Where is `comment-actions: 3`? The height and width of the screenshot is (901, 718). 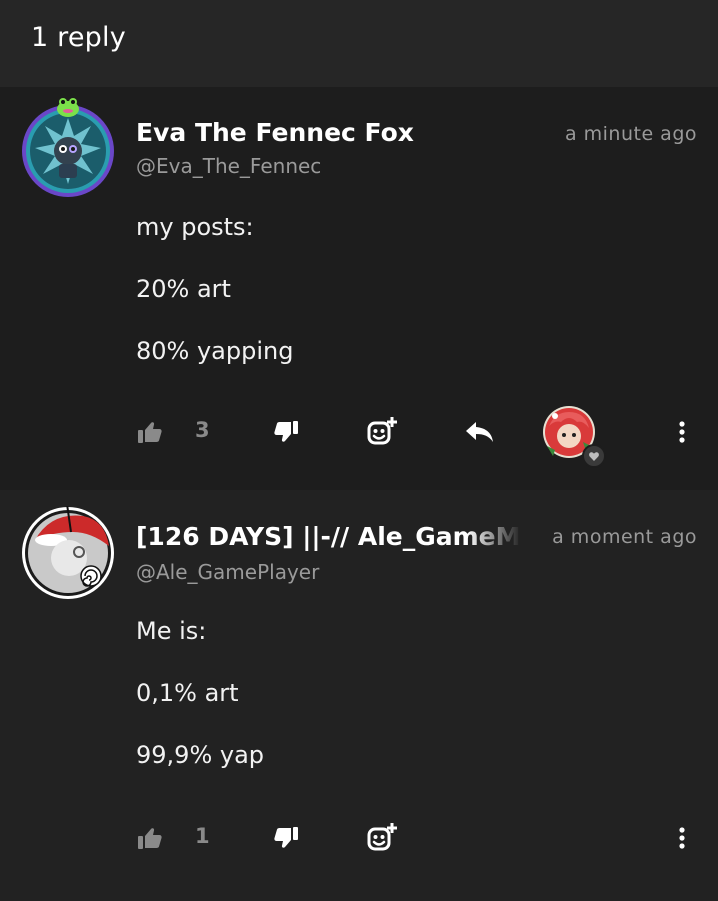 comment-actions: 3 is located at coordinates (359, 437).